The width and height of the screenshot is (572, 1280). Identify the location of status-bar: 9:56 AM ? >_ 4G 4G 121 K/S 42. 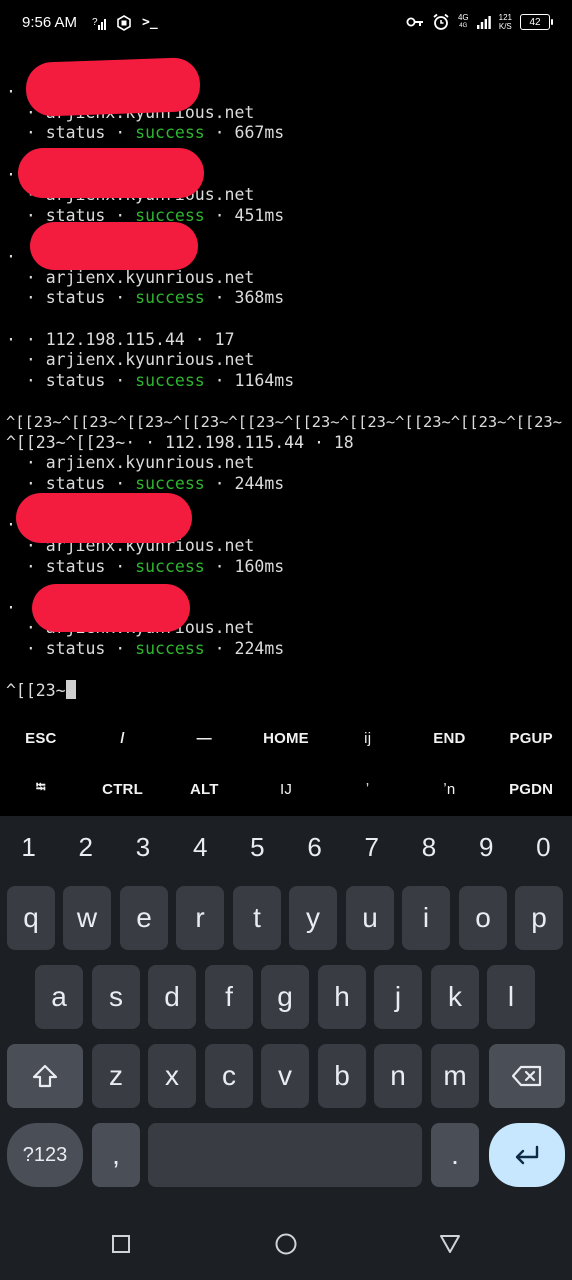
(286, 24).